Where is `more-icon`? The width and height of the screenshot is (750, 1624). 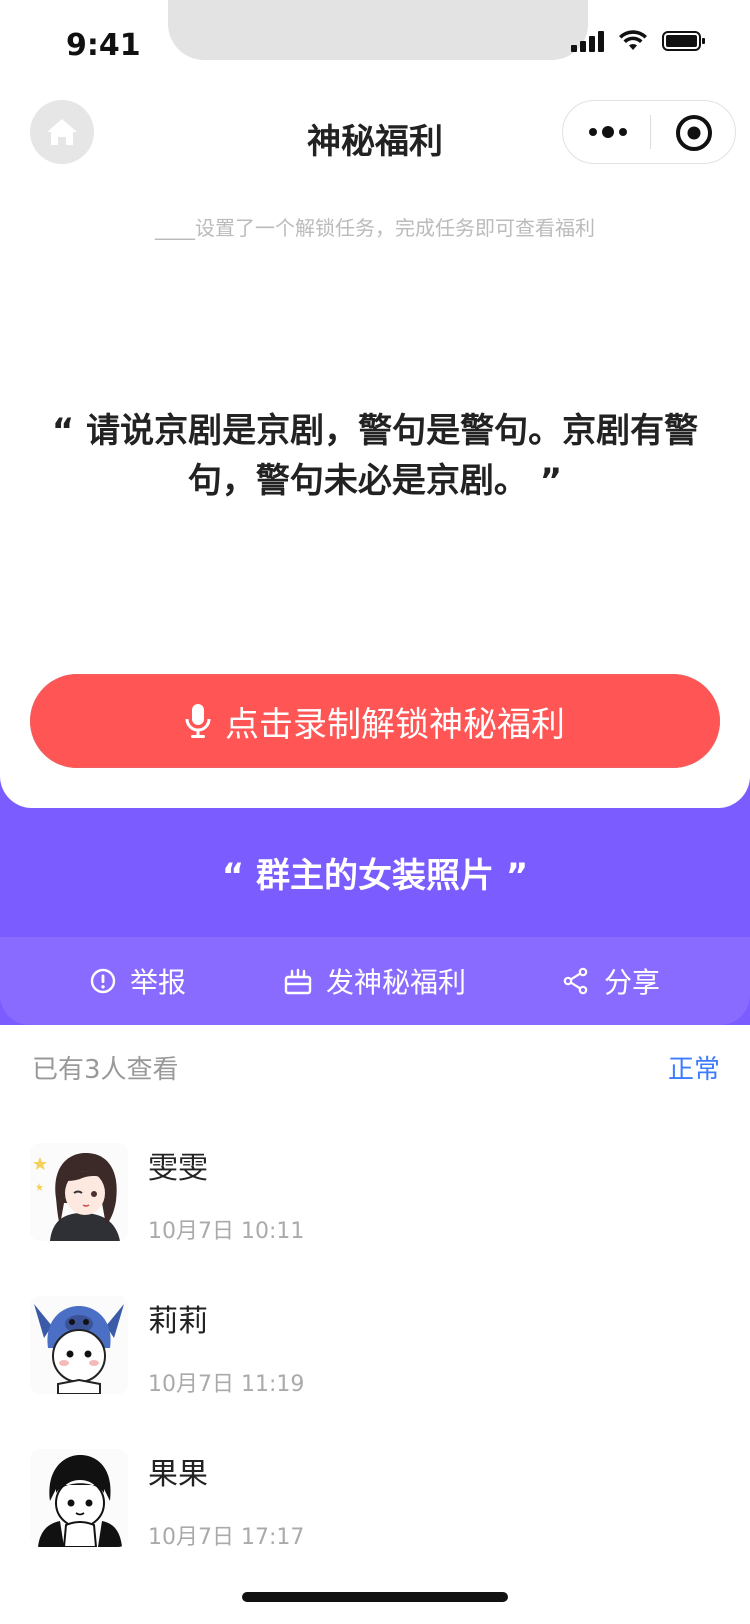
more-icon is located at coordinates (608, 132).